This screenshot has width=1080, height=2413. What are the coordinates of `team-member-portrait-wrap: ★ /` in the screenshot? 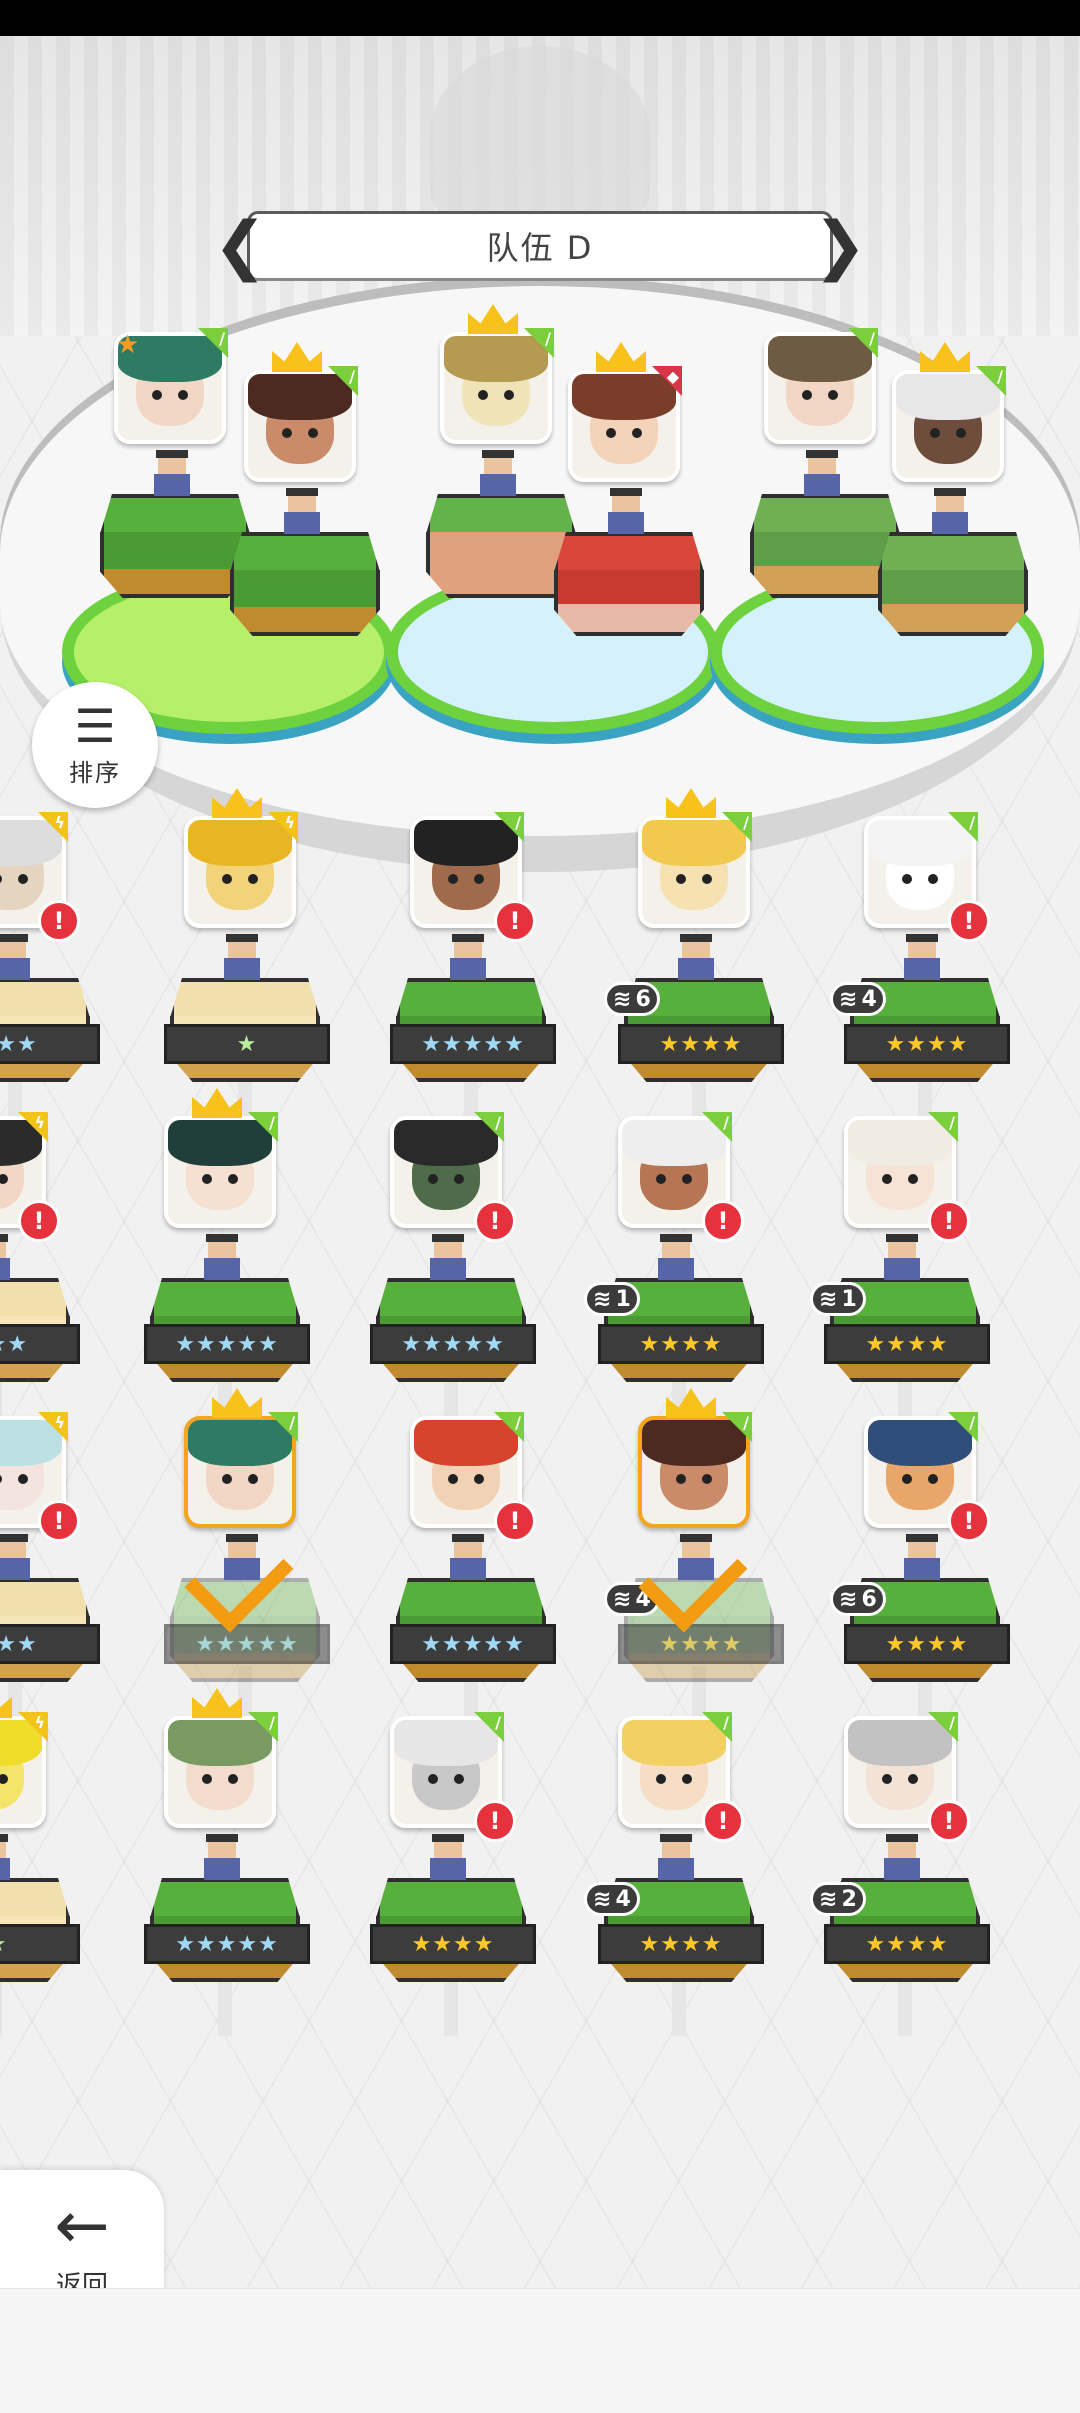 It's located at (171, 386).